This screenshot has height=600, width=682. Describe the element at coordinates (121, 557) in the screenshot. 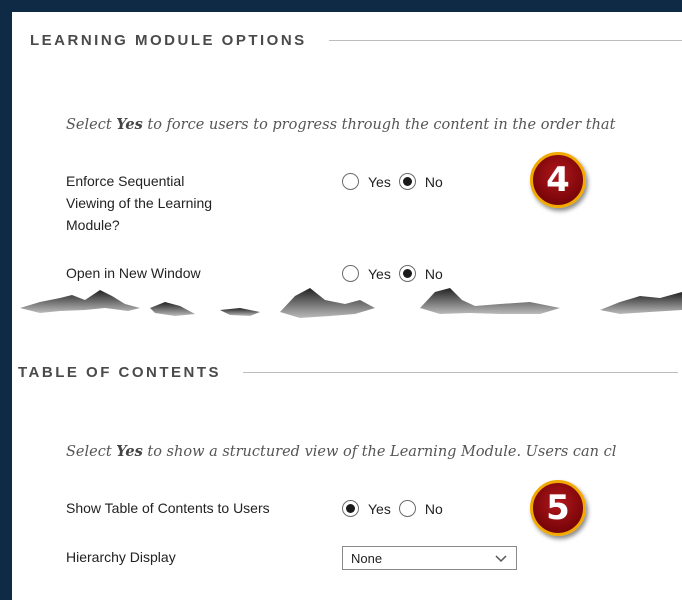

I see `hierarchy-display-label: Hierarchy Display` at that location.